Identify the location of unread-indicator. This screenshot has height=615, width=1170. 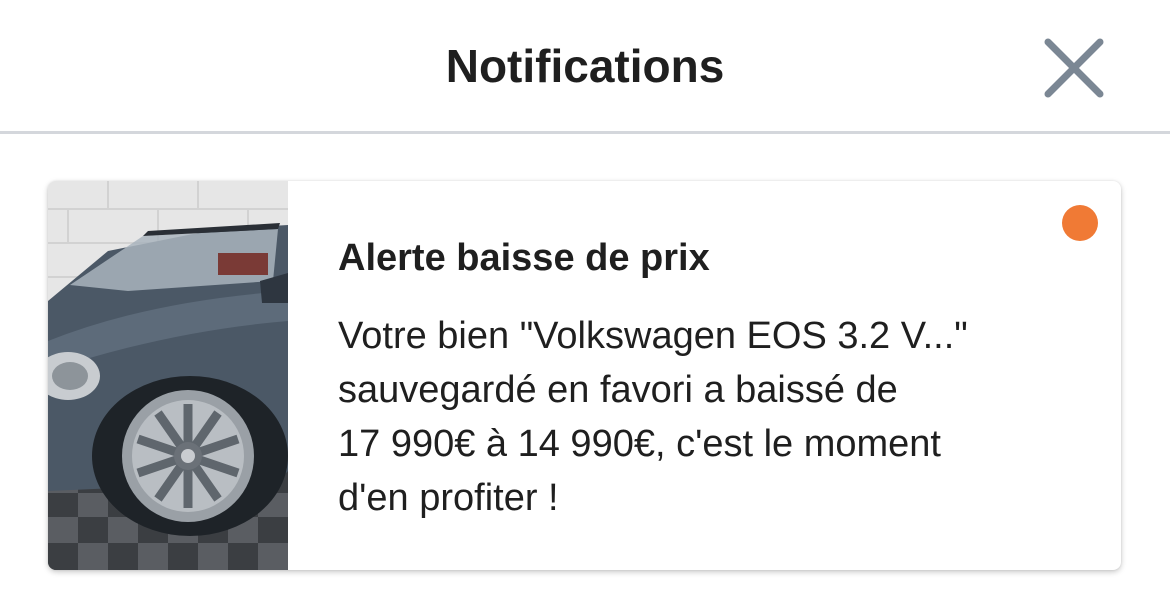
(1080, 223).